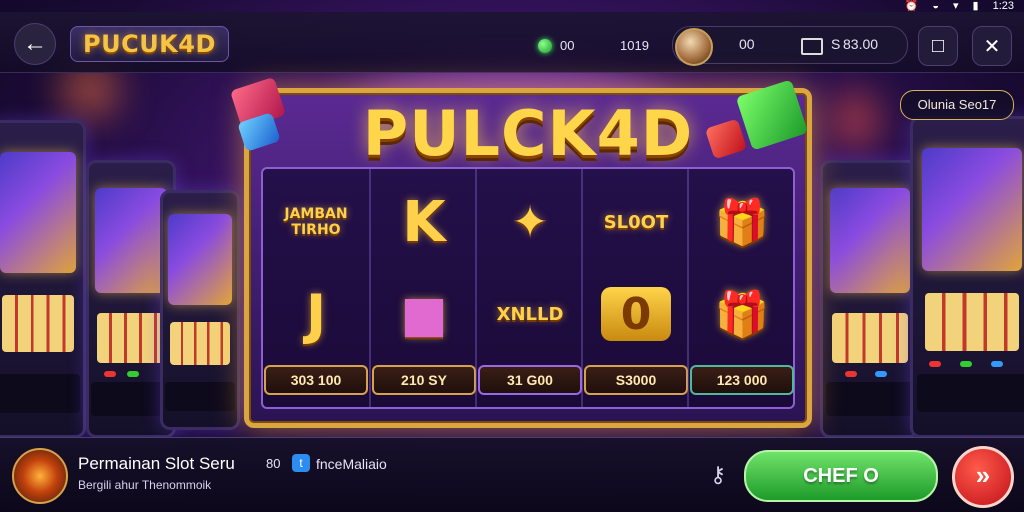 Image resolution: width=1024 pixels, height=512 pixels. Describe the element at coordinates (424, 380) in the screenshot. I see `reel-amount: 210 SY` at that location.